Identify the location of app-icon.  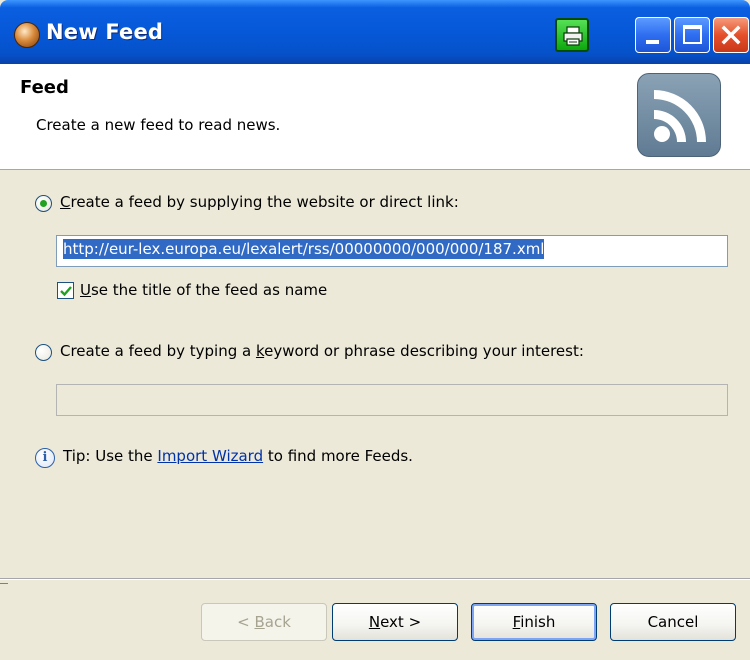
(27, 35).